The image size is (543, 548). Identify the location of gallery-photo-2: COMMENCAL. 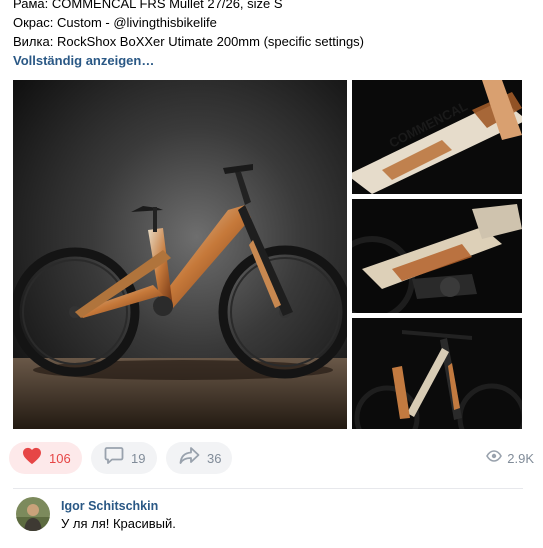
(437, 137).